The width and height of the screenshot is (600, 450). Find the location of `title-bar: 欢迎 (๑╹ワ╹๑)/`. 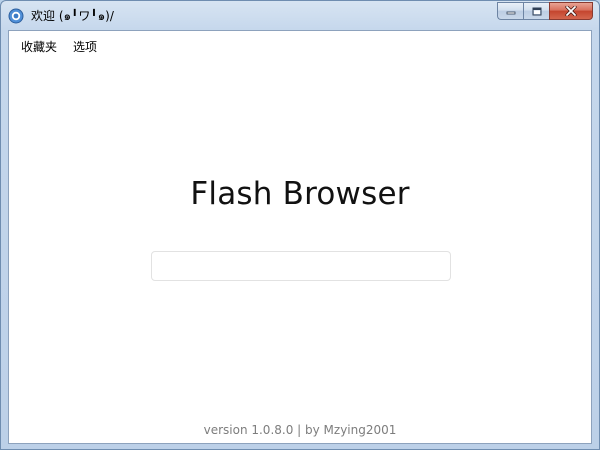

title-bar: 欢迎 (๑╹ワ╹๑)/ is located at coordinates (300, 16).